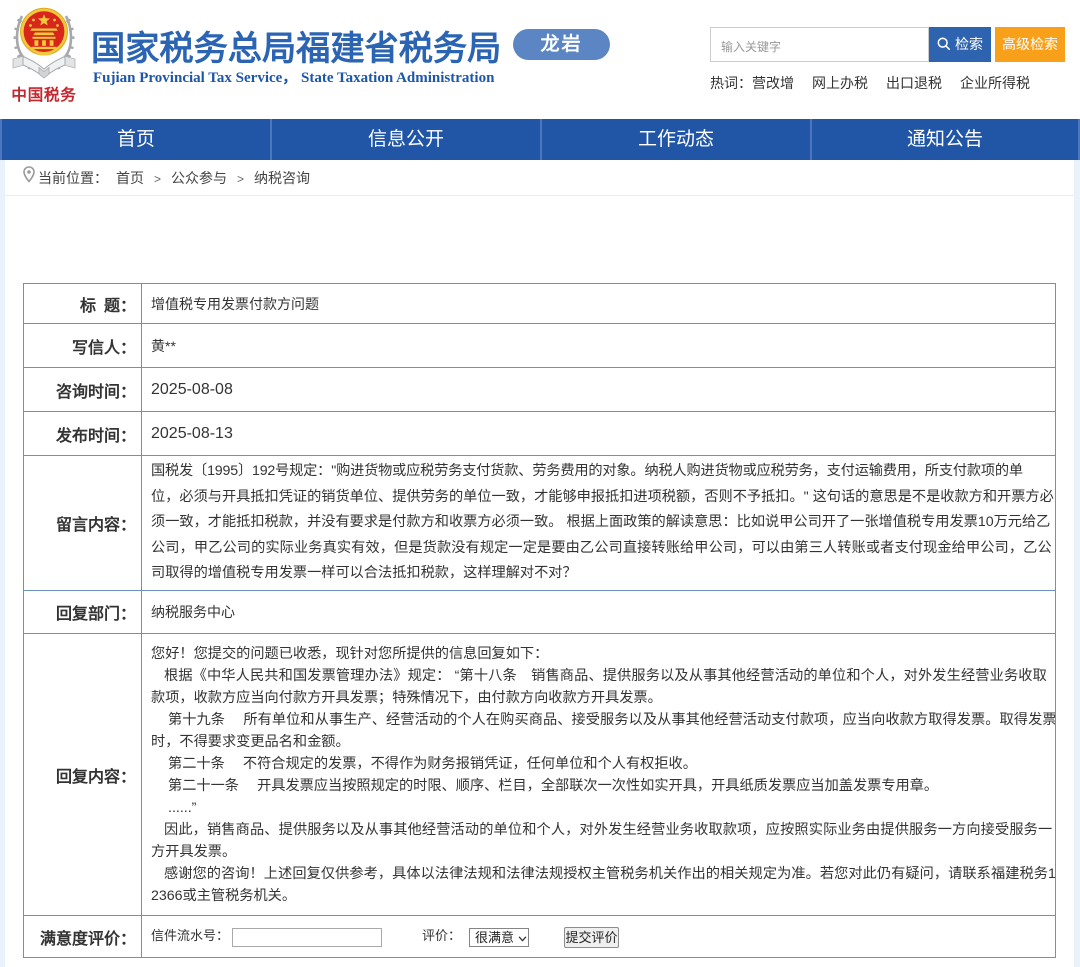 This screenshot has width=1080, height=967. Describe the element at coordinates (43, 94) in the screenshot. I see `svg-text: 中国税务` at that location.